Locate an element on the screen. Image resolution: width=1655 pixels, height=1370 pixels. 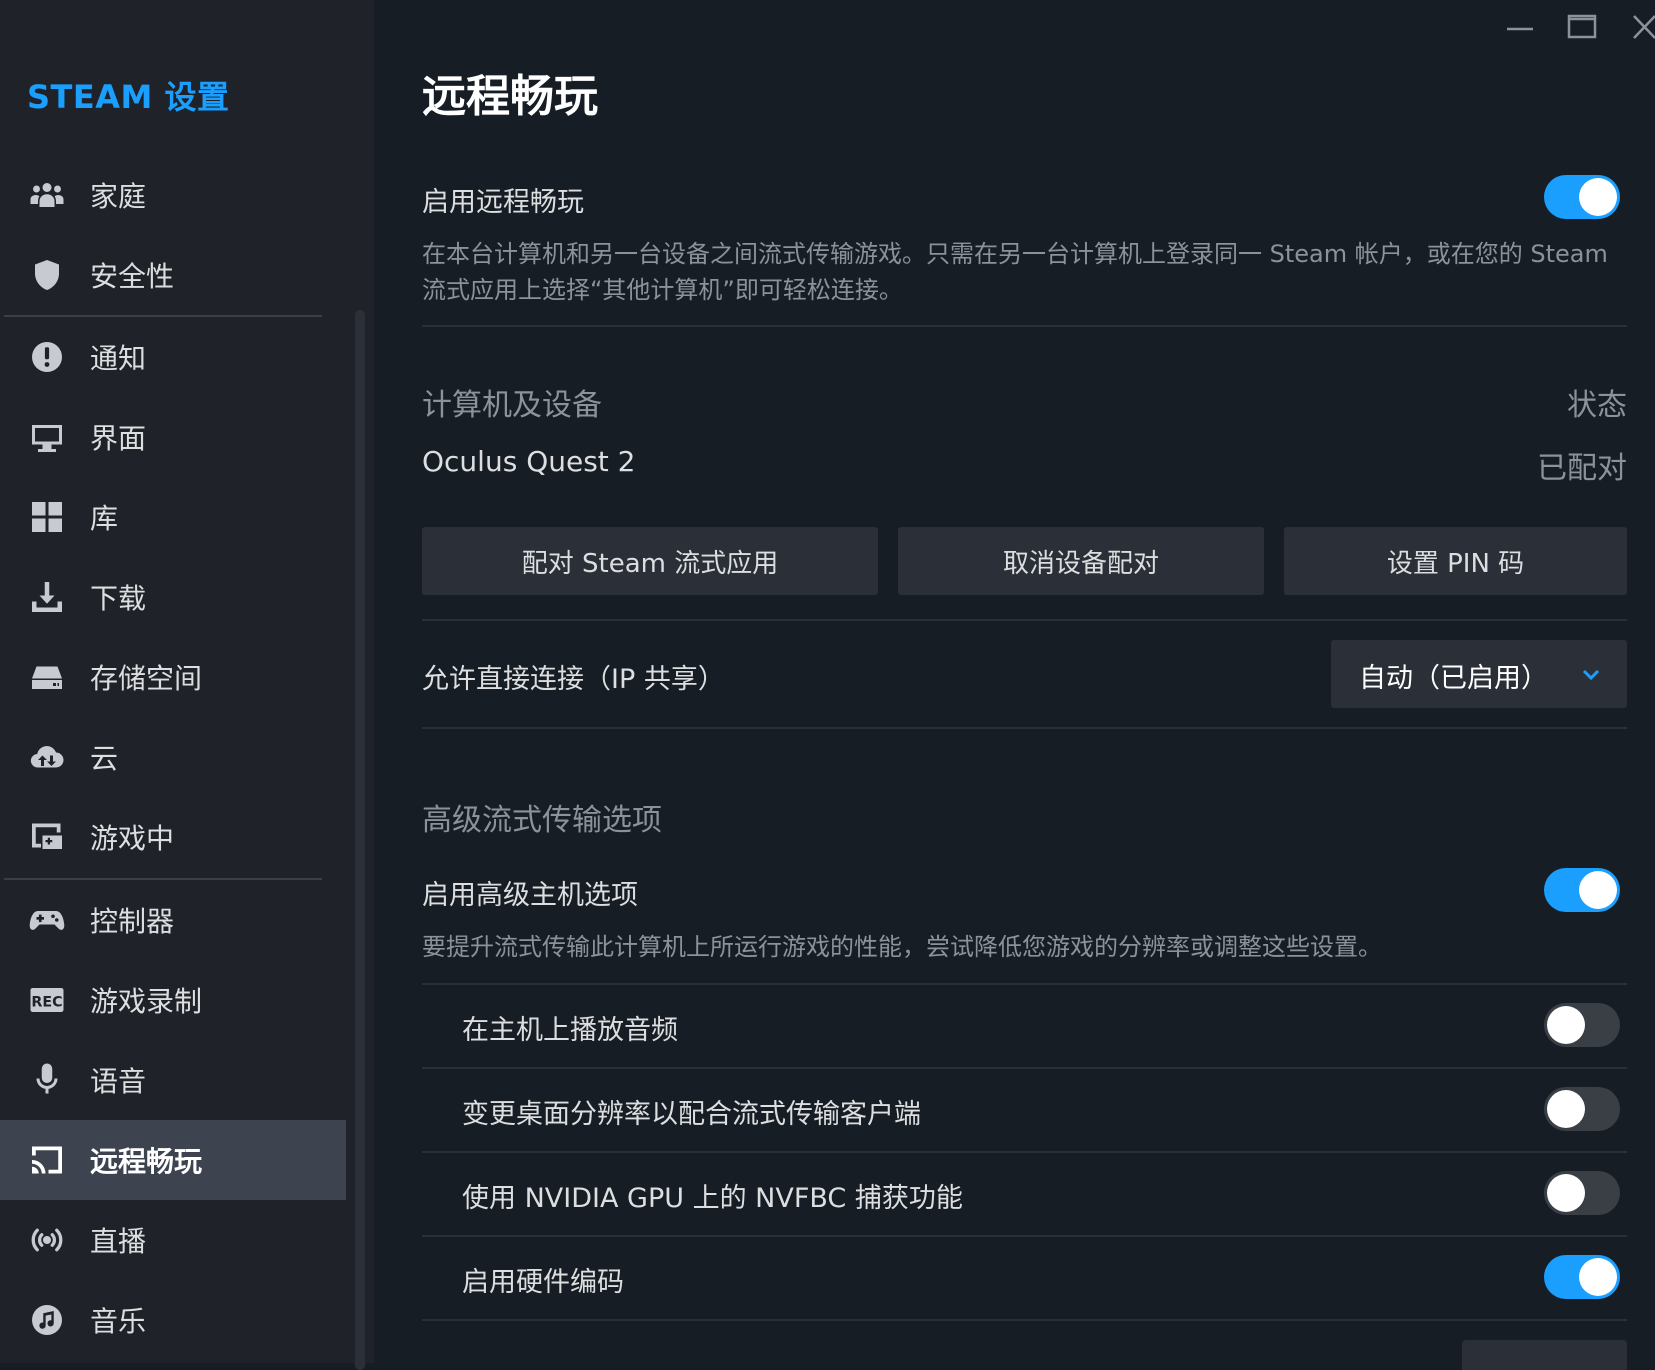
sidebar-title: STEAM 设置 is located at coordinates (128, 97).